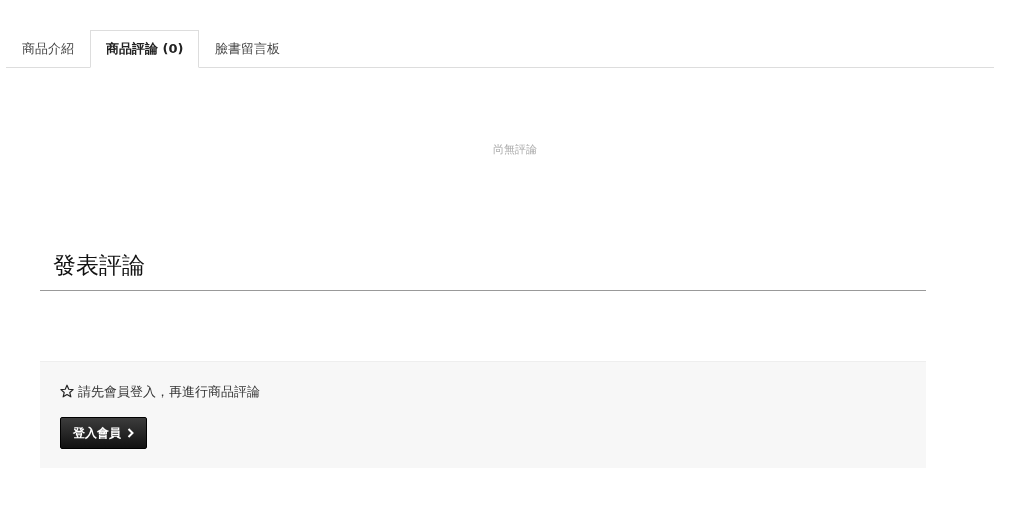 The height and width of the screenshot is (511, 1029). Describe the element at coordinates (514, 149) in the screenshot. I see `empty-reviews-text: 尚無評論` at that location.